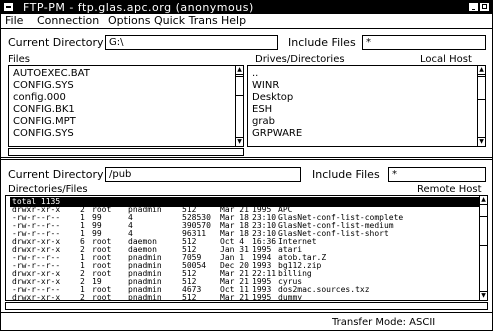 This screenshot has width=493, height=331. What do you see at coordinates (138, 7) in the screenshot?
I see `window-title: FTP-PM - ftp.glas.apc.org (anonymous)` at bounding box center [138, 7].